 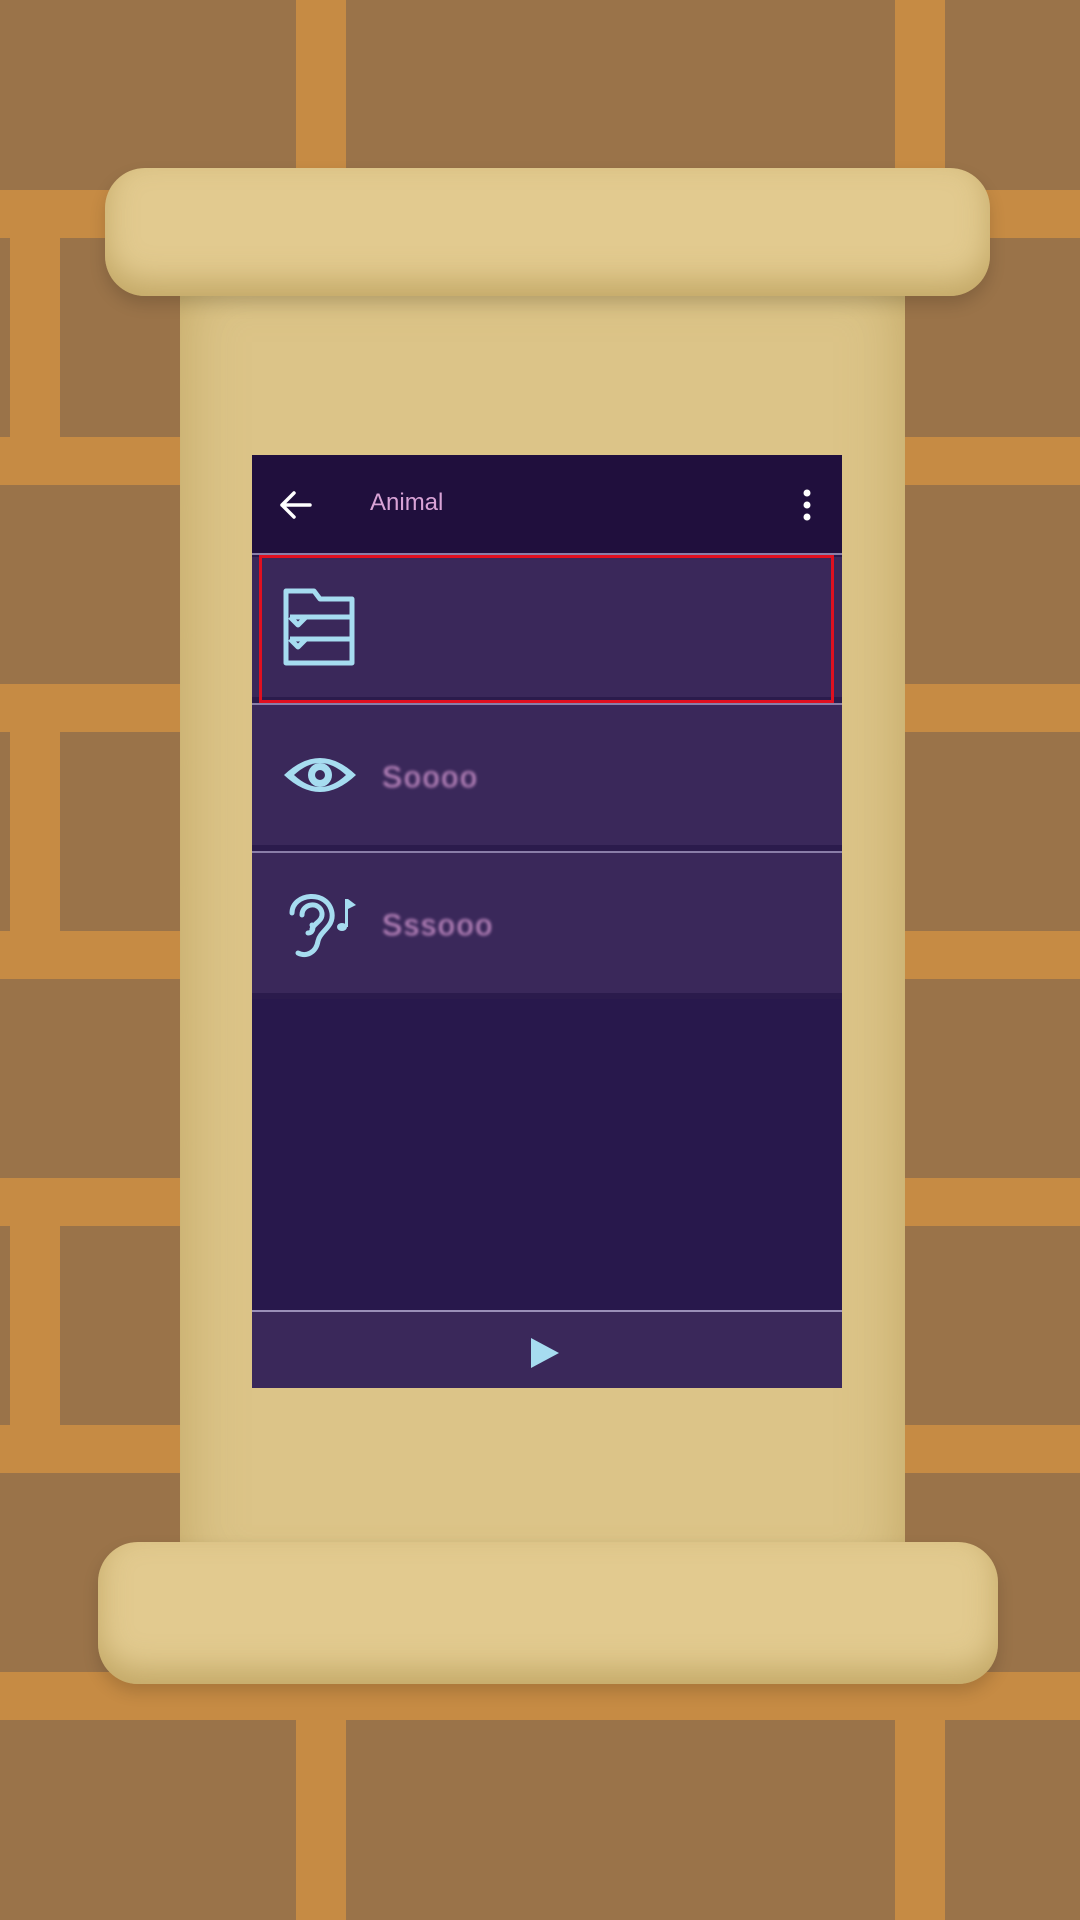 What do you see at coordinates (548, 1613) in the screenshot?
I see `scroll-bottom-roll` at bounding box center [548, 1613].